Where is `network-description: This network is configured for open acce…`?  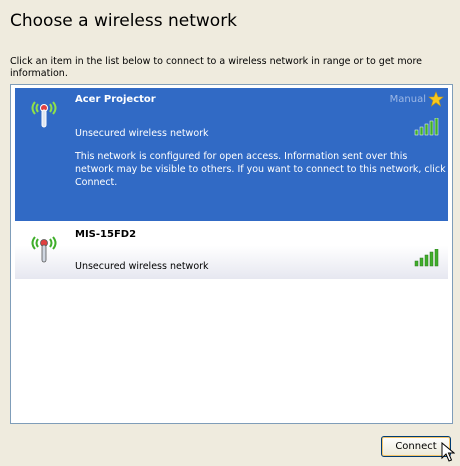
network-description: This network is configured for open acce… is located at coordinates (260, 169).